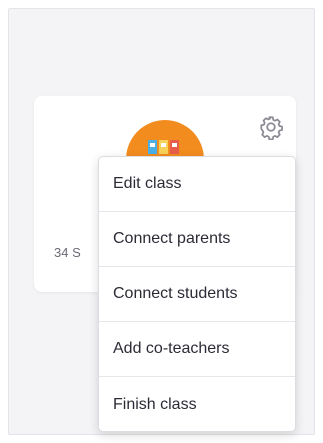 The height and width of the screenshot is (443, 323). What do you see at coordinates (67, 252) in the screenshot?
I see `student-count: 34 S` at bounding box center [67, 252].